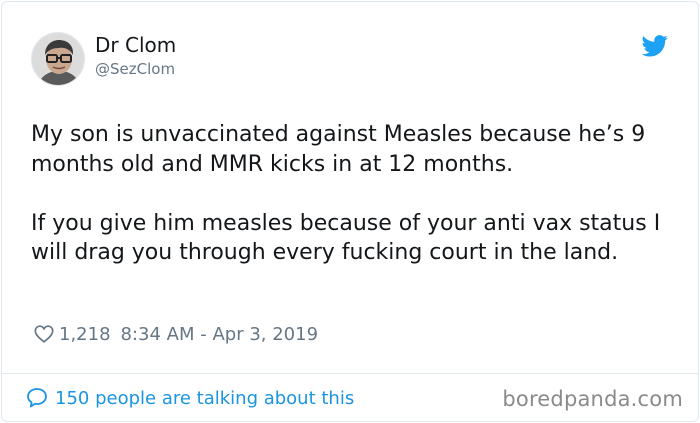  Describe the element at coordinates (350, 373) in the screenshot. I see `divider` at that location.